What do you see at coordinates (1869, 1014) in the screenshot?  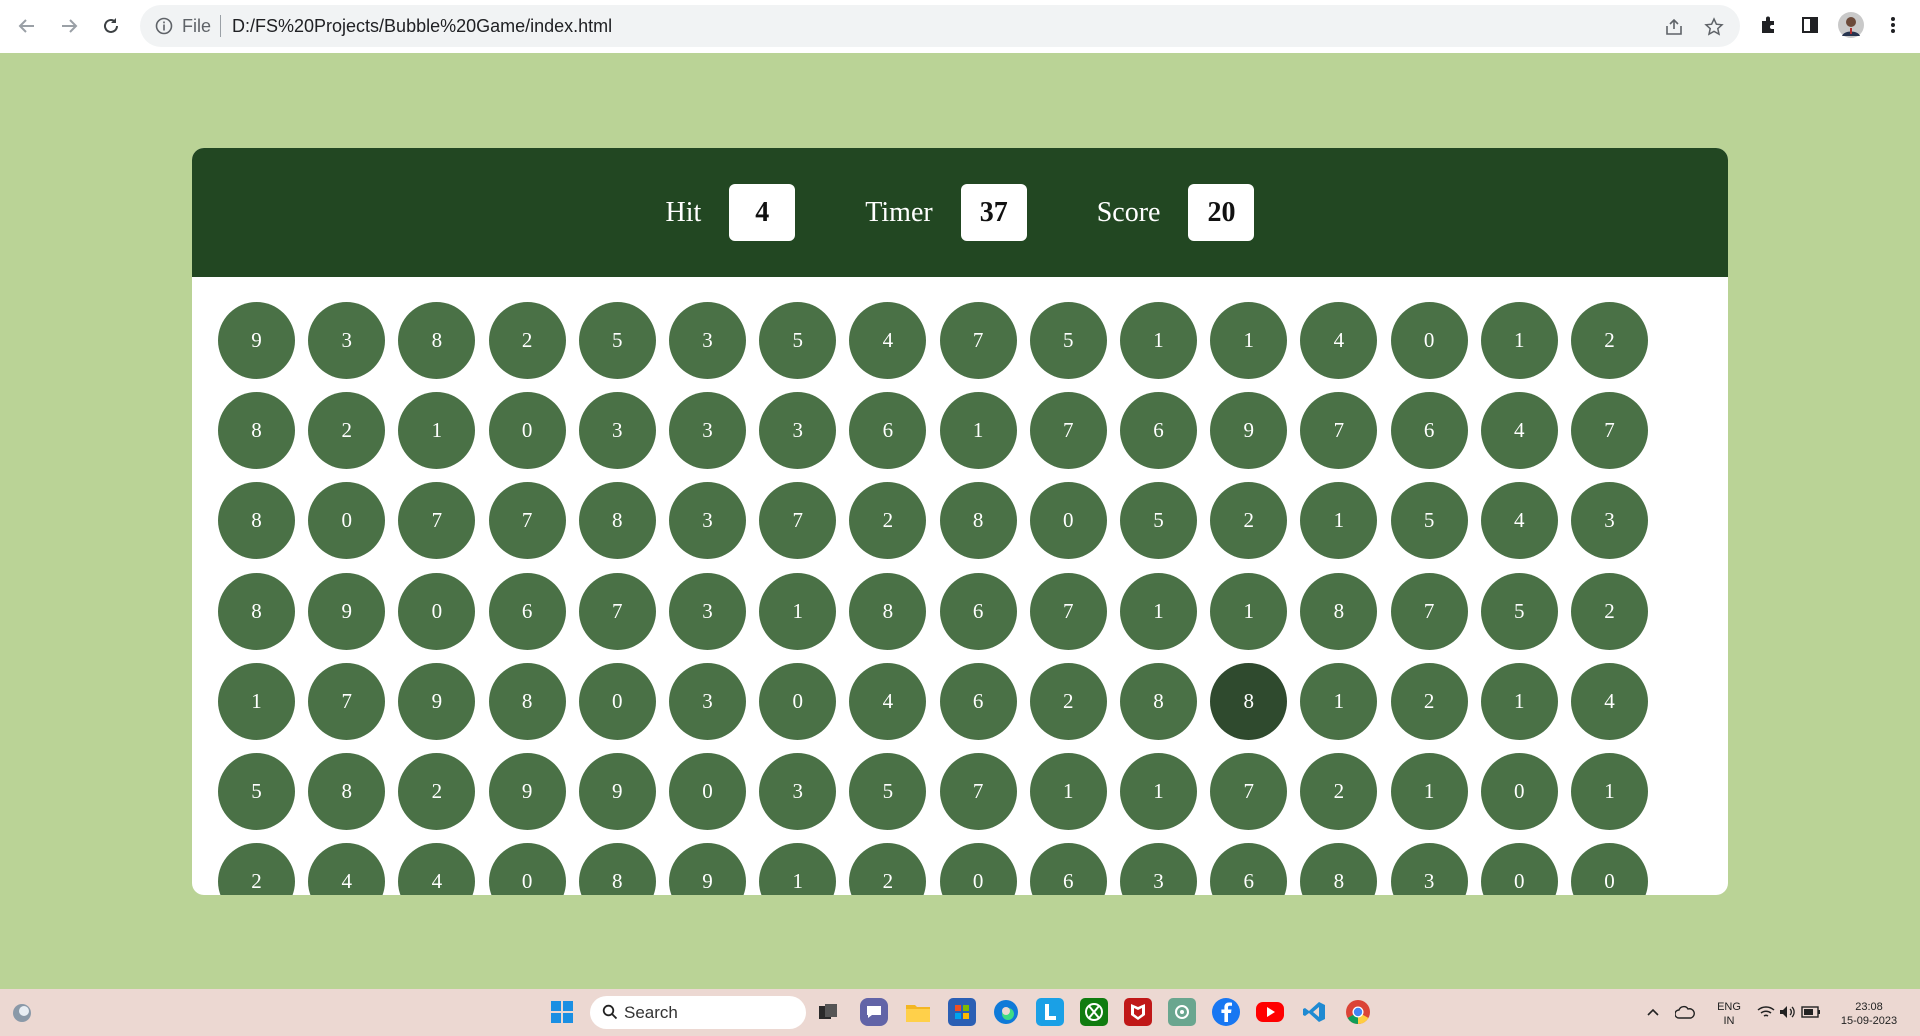 I see `clock: 23:08 15-09-2023` at bounding box center [1869, 1014].